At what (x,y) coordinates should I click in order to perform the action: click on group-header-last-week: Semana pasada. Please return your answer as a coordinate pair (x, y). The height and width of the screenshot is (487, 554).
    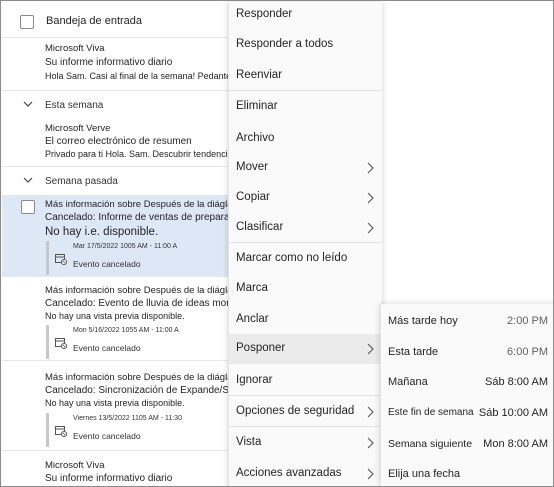
    Looking at the image, I should click on (122, 181).